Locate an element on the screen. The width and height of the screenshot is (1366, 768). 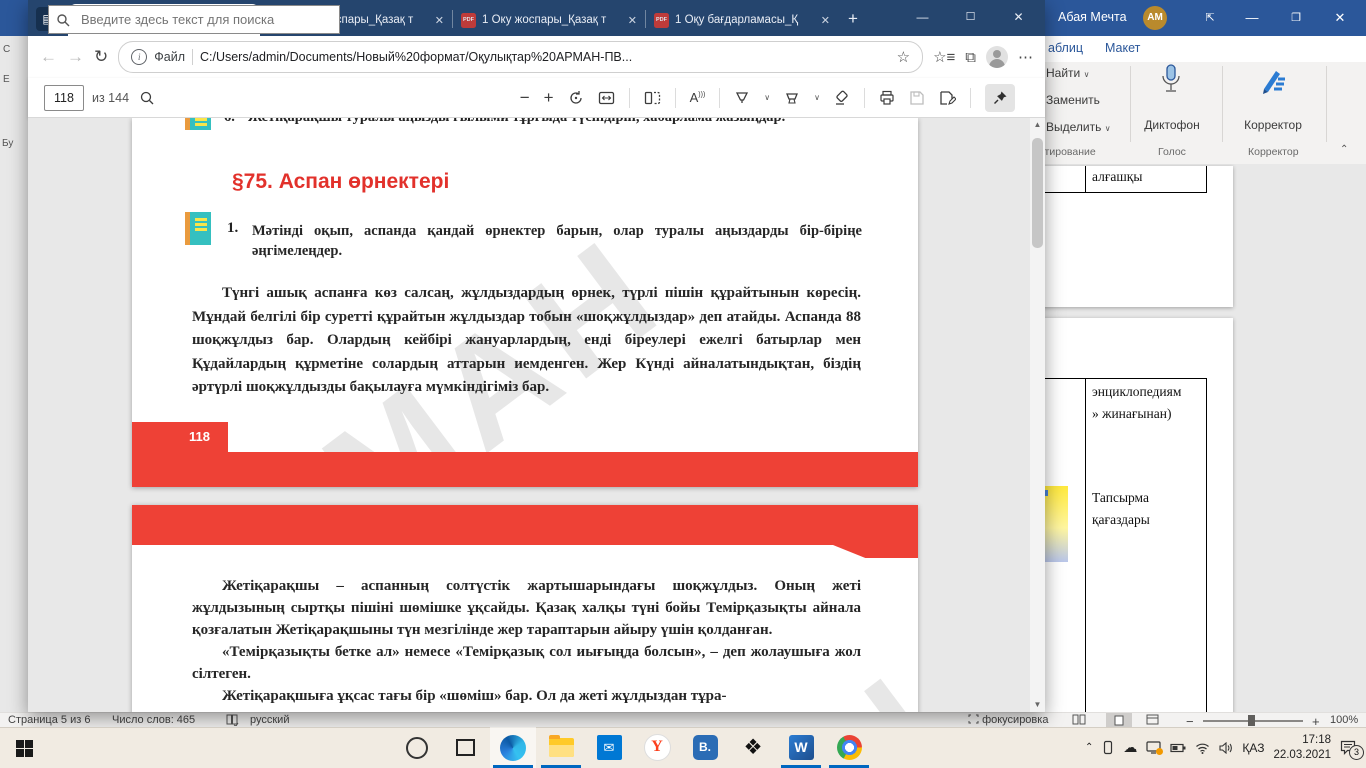
save-as-icon is located at coordinates (947, 98).